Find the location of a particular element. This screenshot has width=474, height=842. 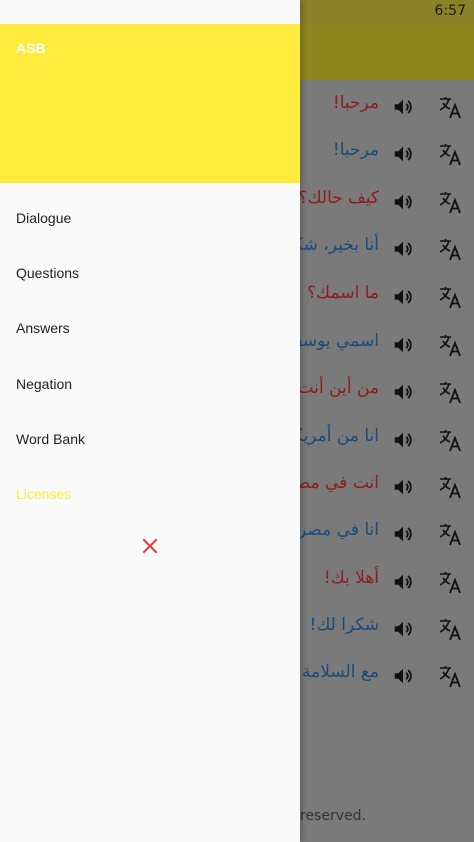

phrase-text: انا في مصر is located at coordinates (338, 530).